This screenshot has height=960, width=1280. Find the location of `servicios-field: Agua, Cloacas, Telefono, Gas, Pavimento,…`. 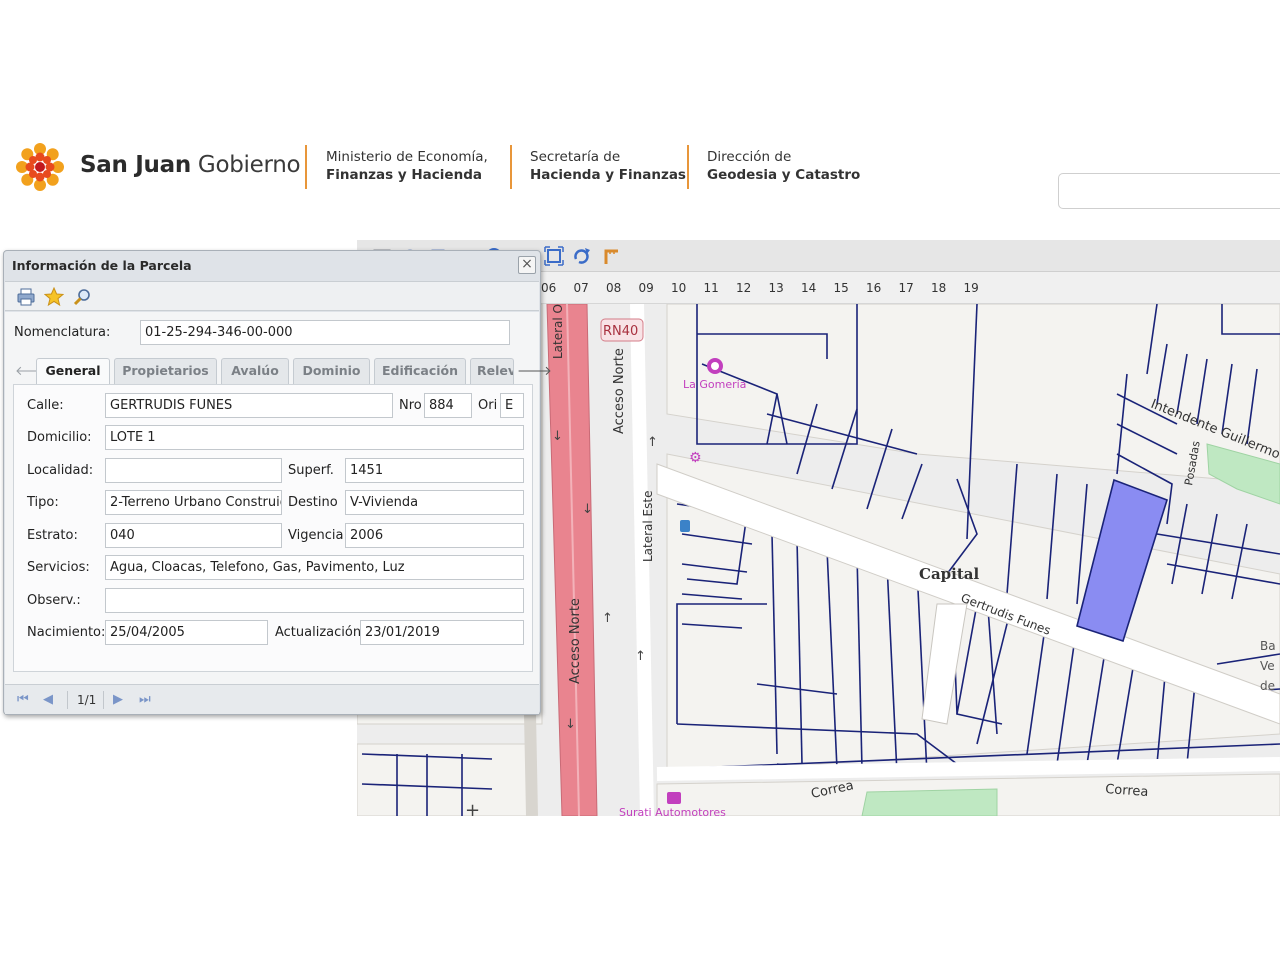

servicios-field: Agua, Cloacas, Telefono, Gas, Pavimento,… is located at coordinates (314, 567).